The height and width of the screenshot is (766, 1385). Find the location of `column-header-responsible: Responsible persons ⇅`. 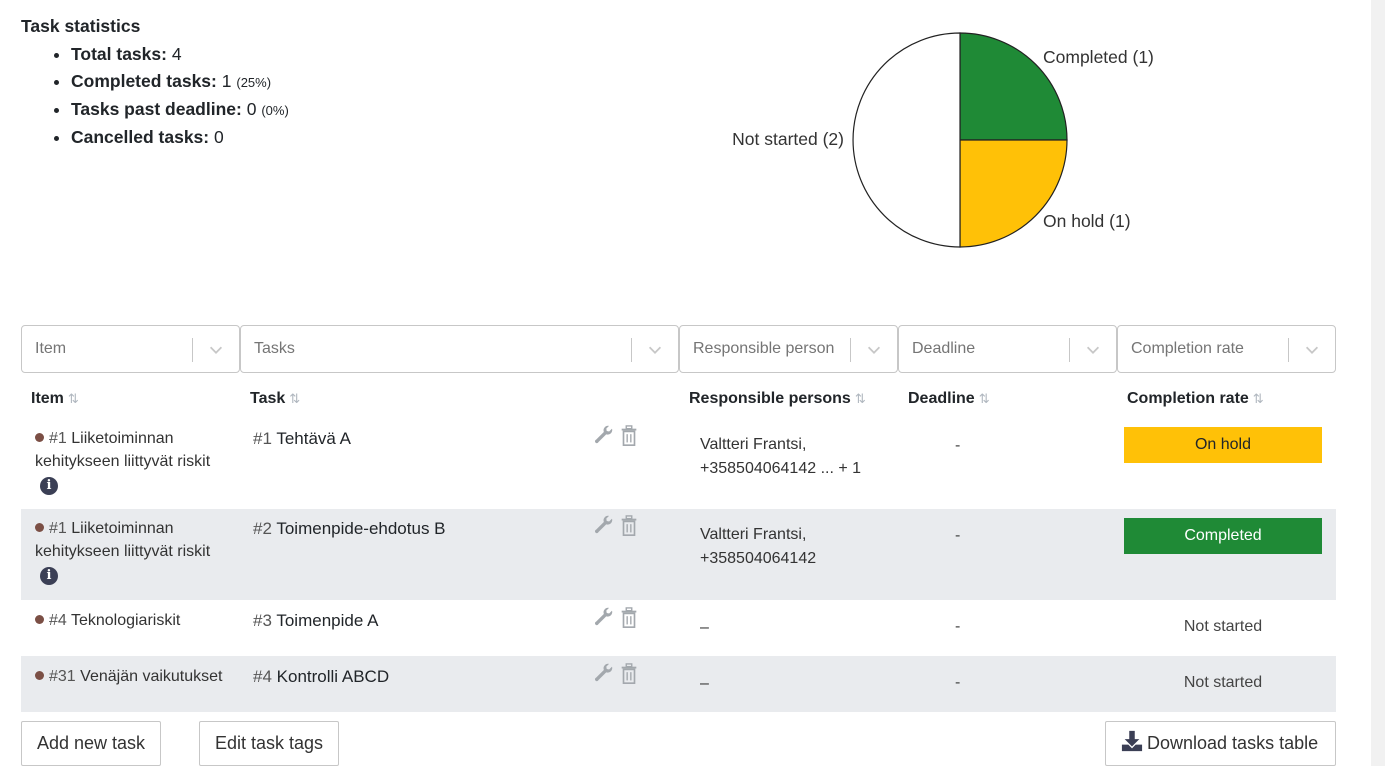

column-header-responsible: Responsible persons ⇅ is located at coordinates (777, 399).